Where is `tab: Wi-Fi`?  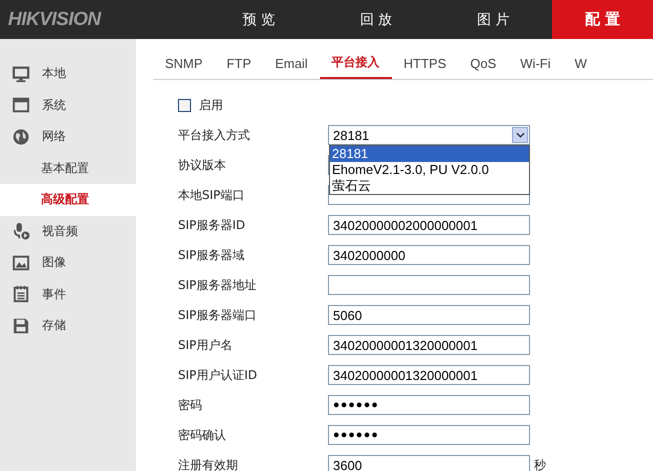
tab: Wi-Fi is located at coordinates (535, 67).